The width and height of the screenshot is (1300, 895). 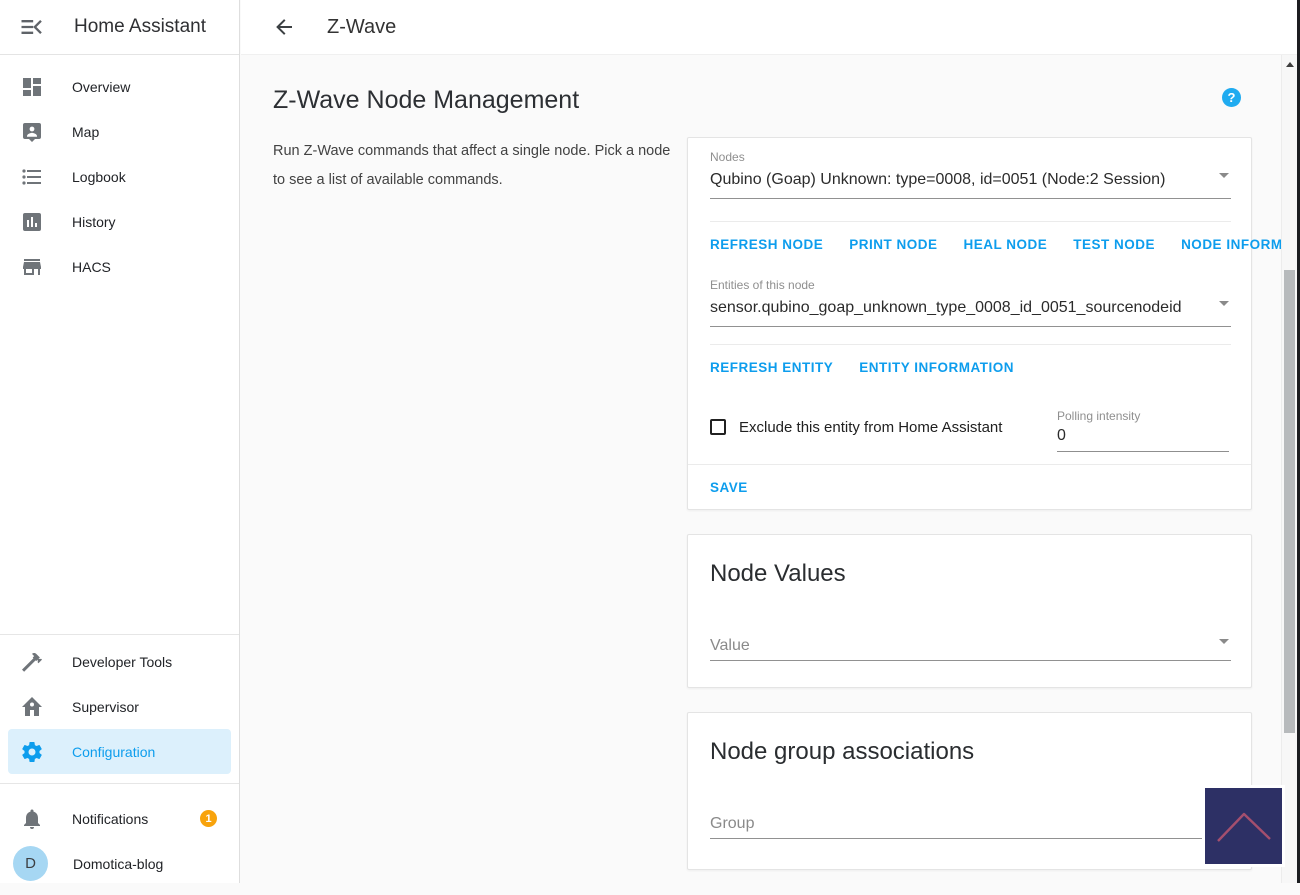 I want to click on vertical-scrollbar, so click(x=1289, y=469).